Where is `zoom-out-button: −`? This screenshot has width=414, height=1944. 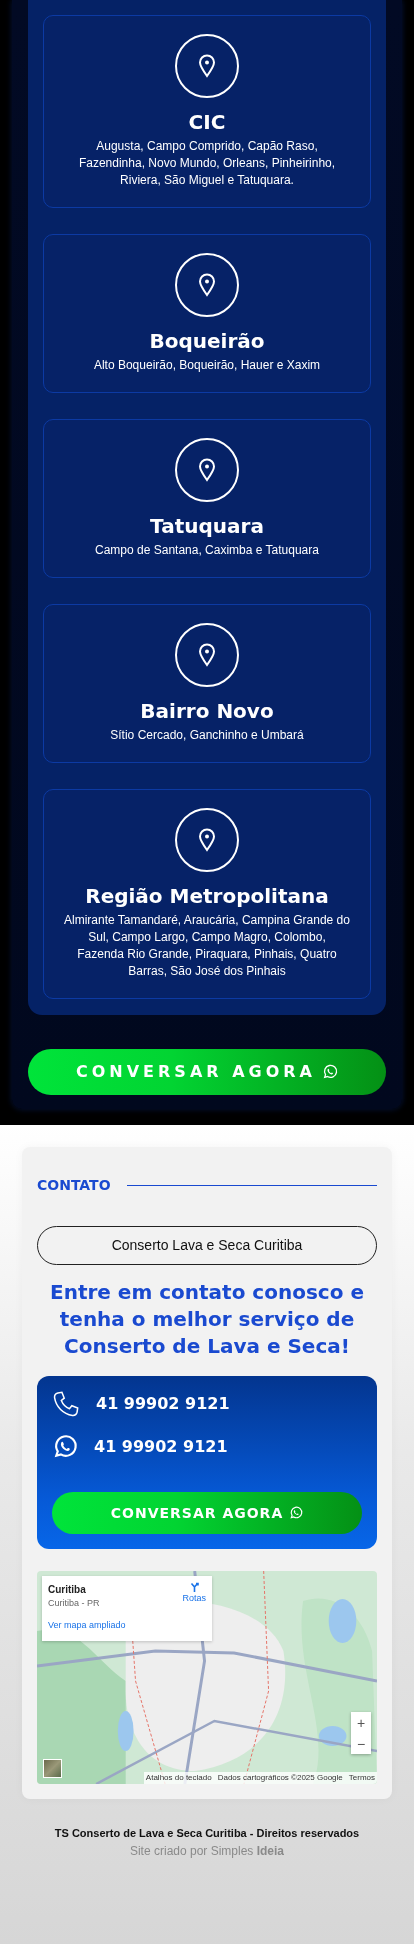 zoom-out-button: − is located at coordinates (361, 1743).